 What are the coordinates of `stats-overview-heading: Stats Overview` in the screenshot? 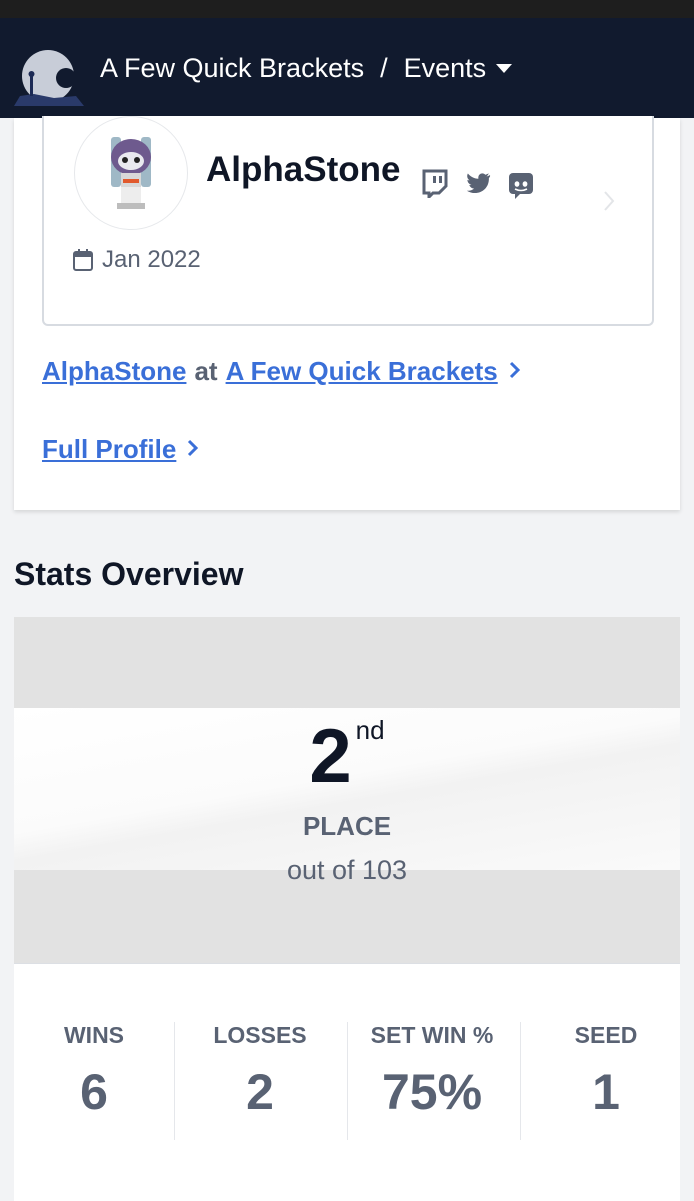 It's located at (129, 574).